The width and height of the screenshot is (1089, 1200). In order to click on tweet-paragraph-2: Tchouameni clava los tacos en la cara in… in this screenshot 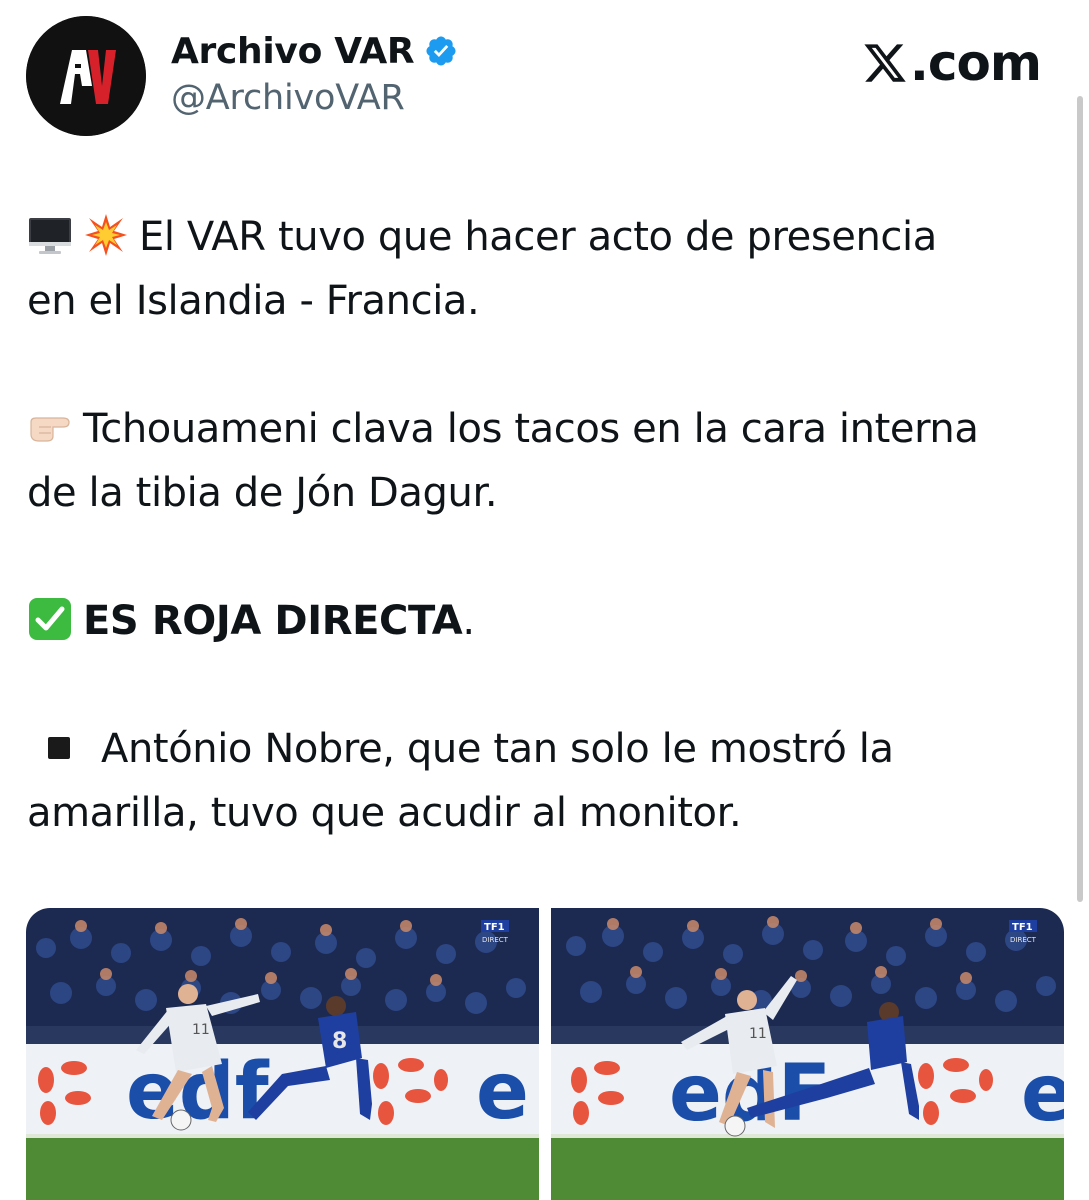, I will do `click(547, 461)`.